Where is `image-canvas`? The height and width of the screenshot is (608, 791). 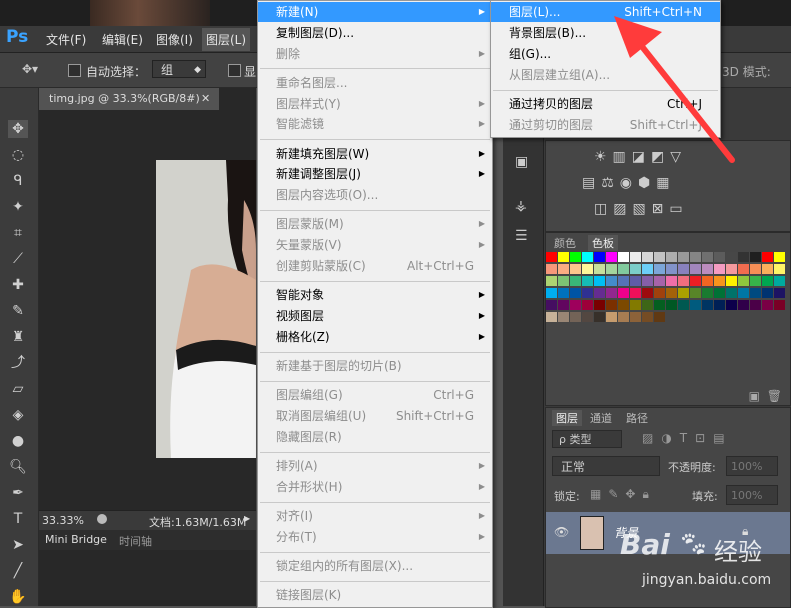 image-canvas is located at coordinates (206, 309).